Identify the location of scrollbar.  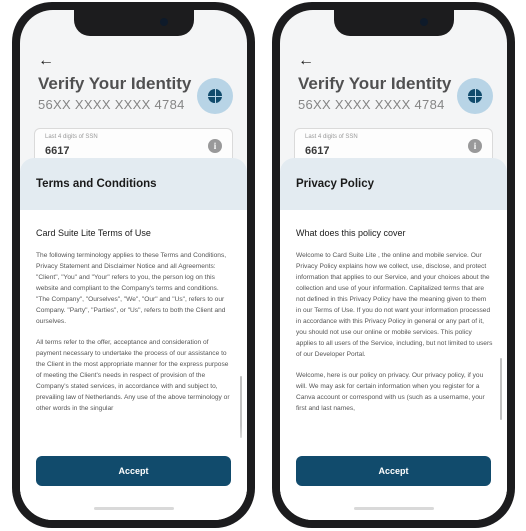
(501, 389).